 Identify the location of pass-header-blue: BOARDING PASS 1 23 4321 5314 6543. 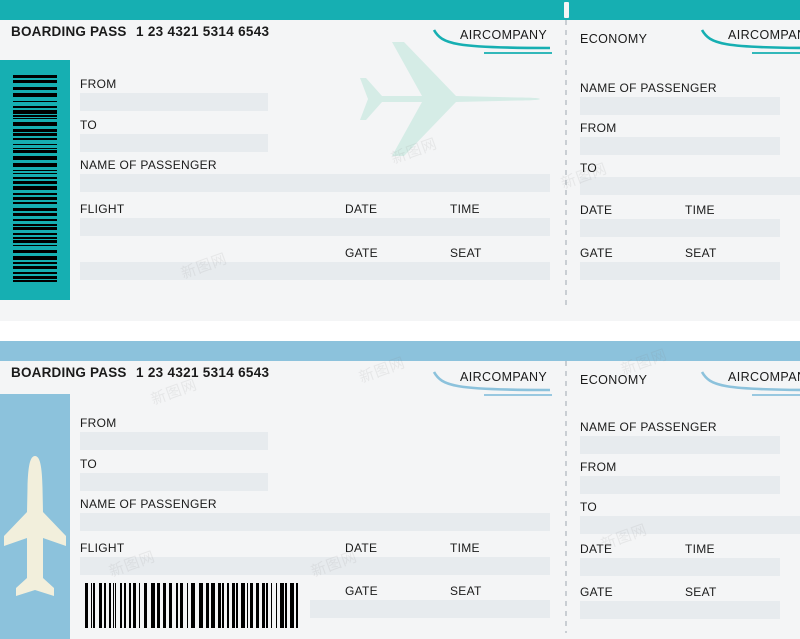
(400, 382).